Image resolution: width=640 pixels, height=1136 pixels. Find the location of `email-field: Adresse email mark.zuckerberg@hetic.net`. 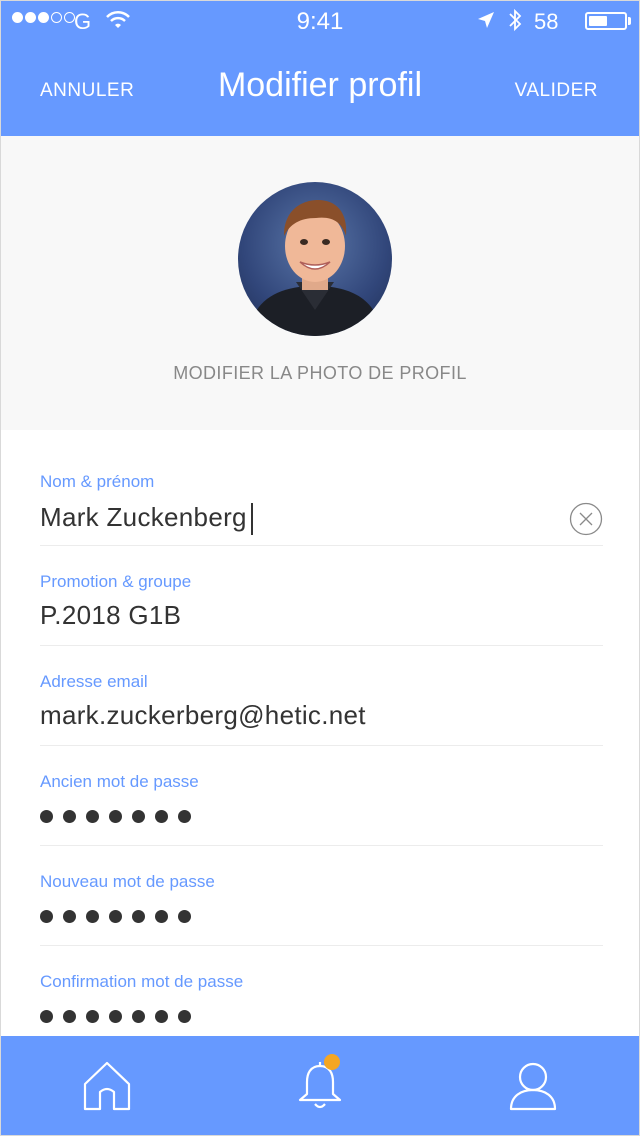

email-field: Adresse email mark.zuckerberg@hetic.net is located at coordinates (321, 696).